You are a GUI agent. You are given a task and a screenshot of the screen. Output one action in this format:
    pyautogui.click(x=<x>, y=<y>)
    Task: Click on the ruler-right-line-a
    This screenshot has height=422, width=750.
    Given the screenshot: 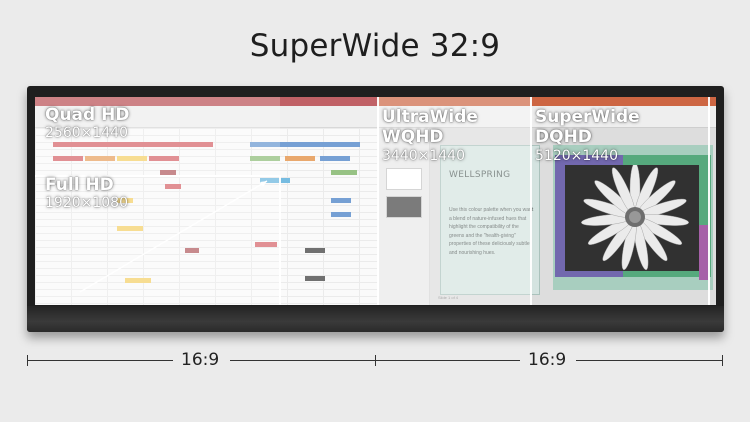 What is the action you would take?
    pyautogui.click(x=447, y=360)
    